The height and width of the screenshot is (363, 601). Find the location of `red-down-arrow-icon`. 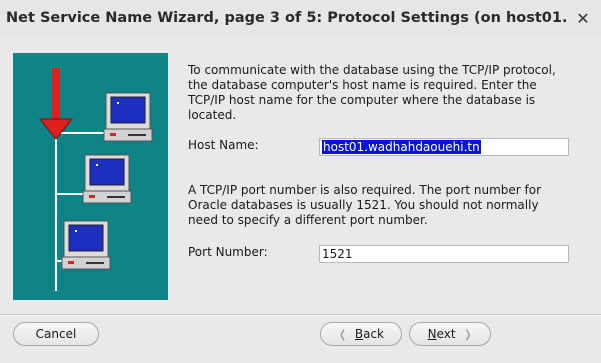

red-down-arrow-icon is located at coordinates (56, 104).